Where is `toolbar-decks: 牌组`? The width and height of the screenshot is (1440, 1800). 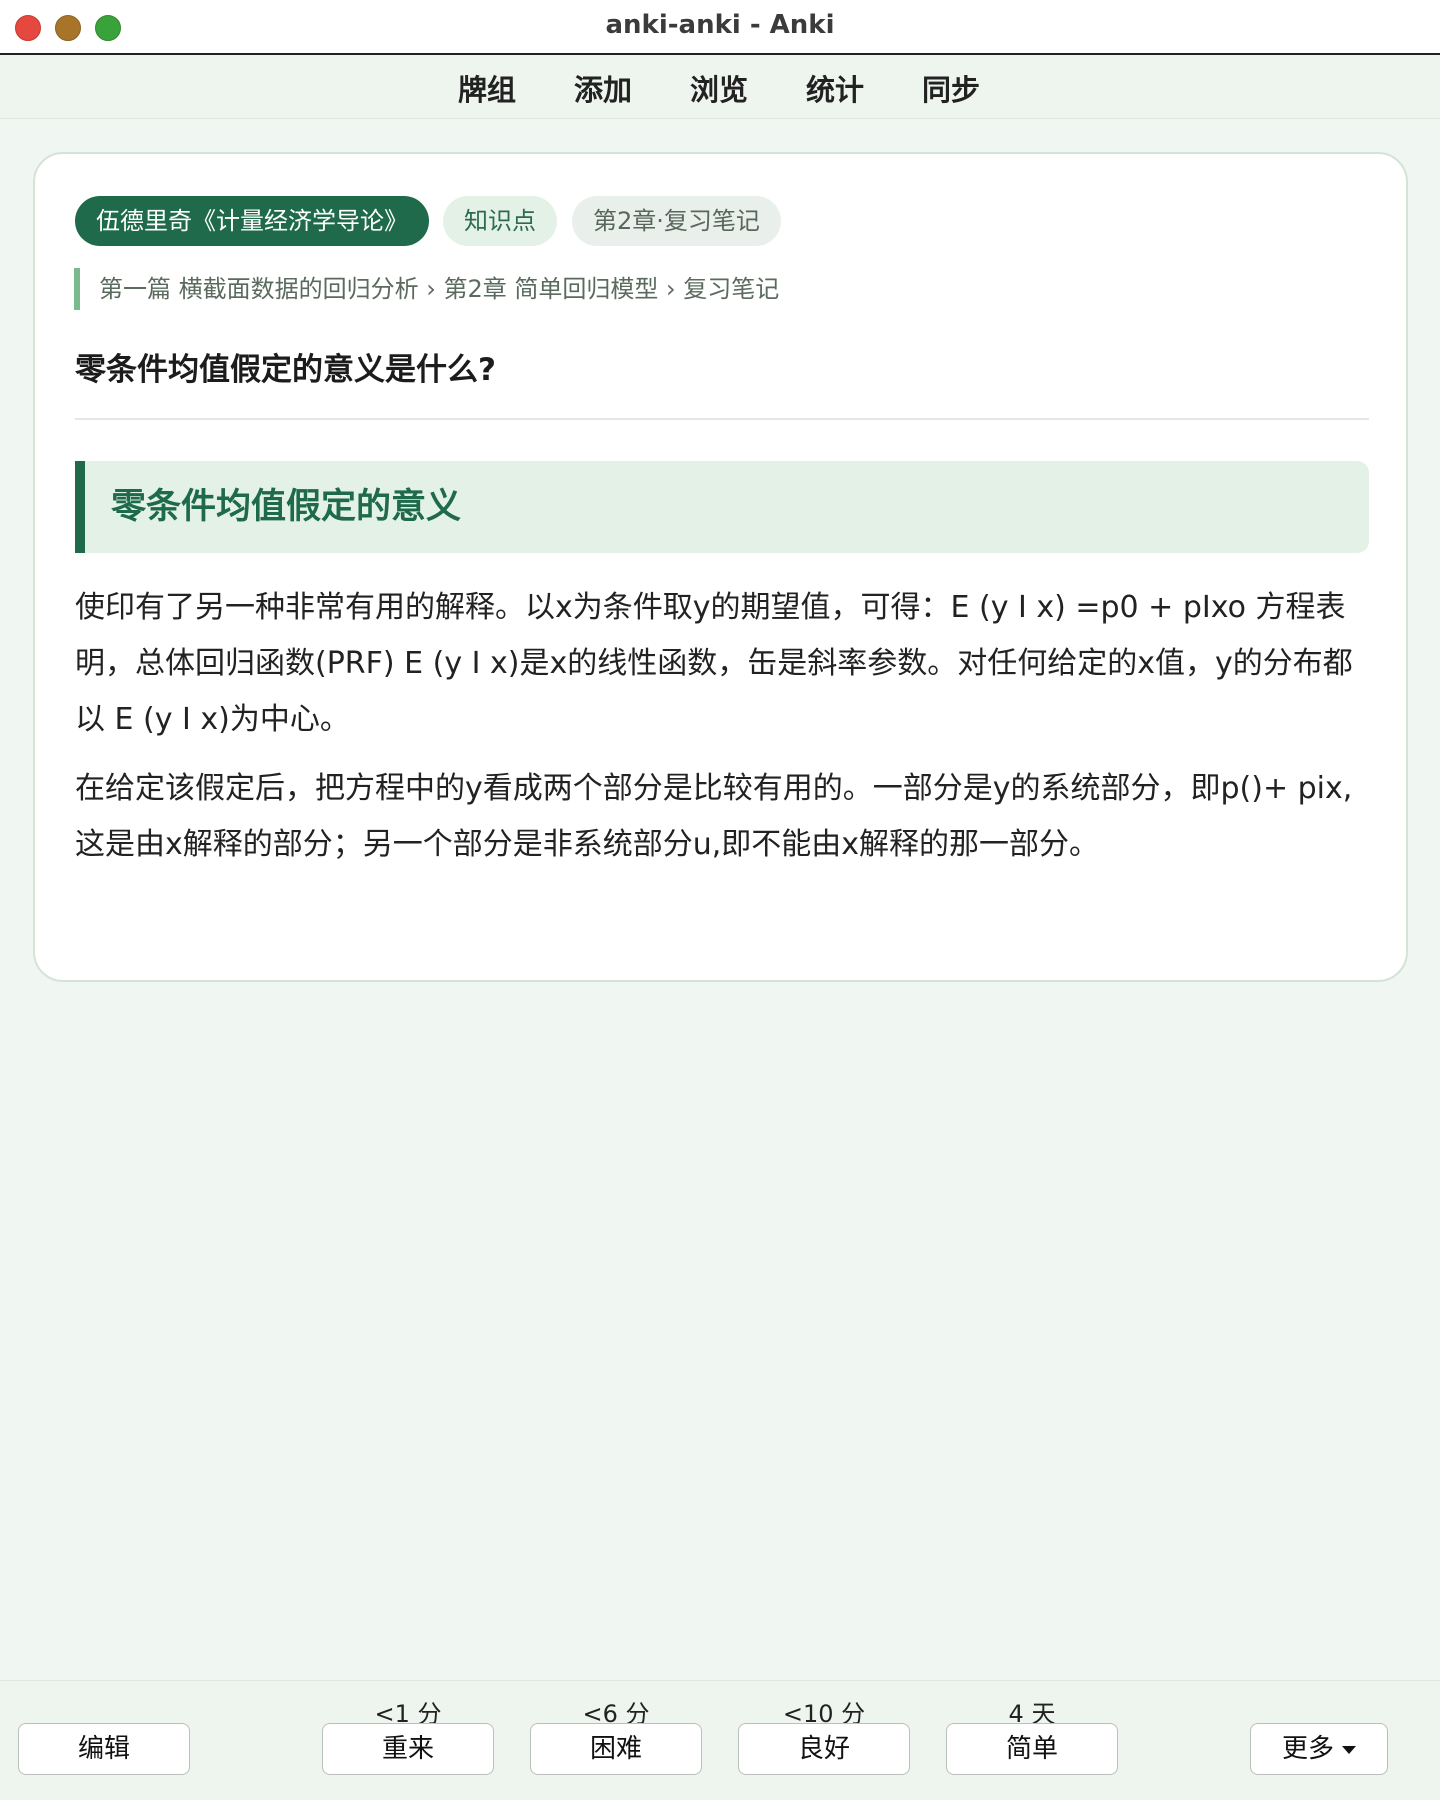
toolbar-decks: 牌组 is located at coordinates (487, 88).